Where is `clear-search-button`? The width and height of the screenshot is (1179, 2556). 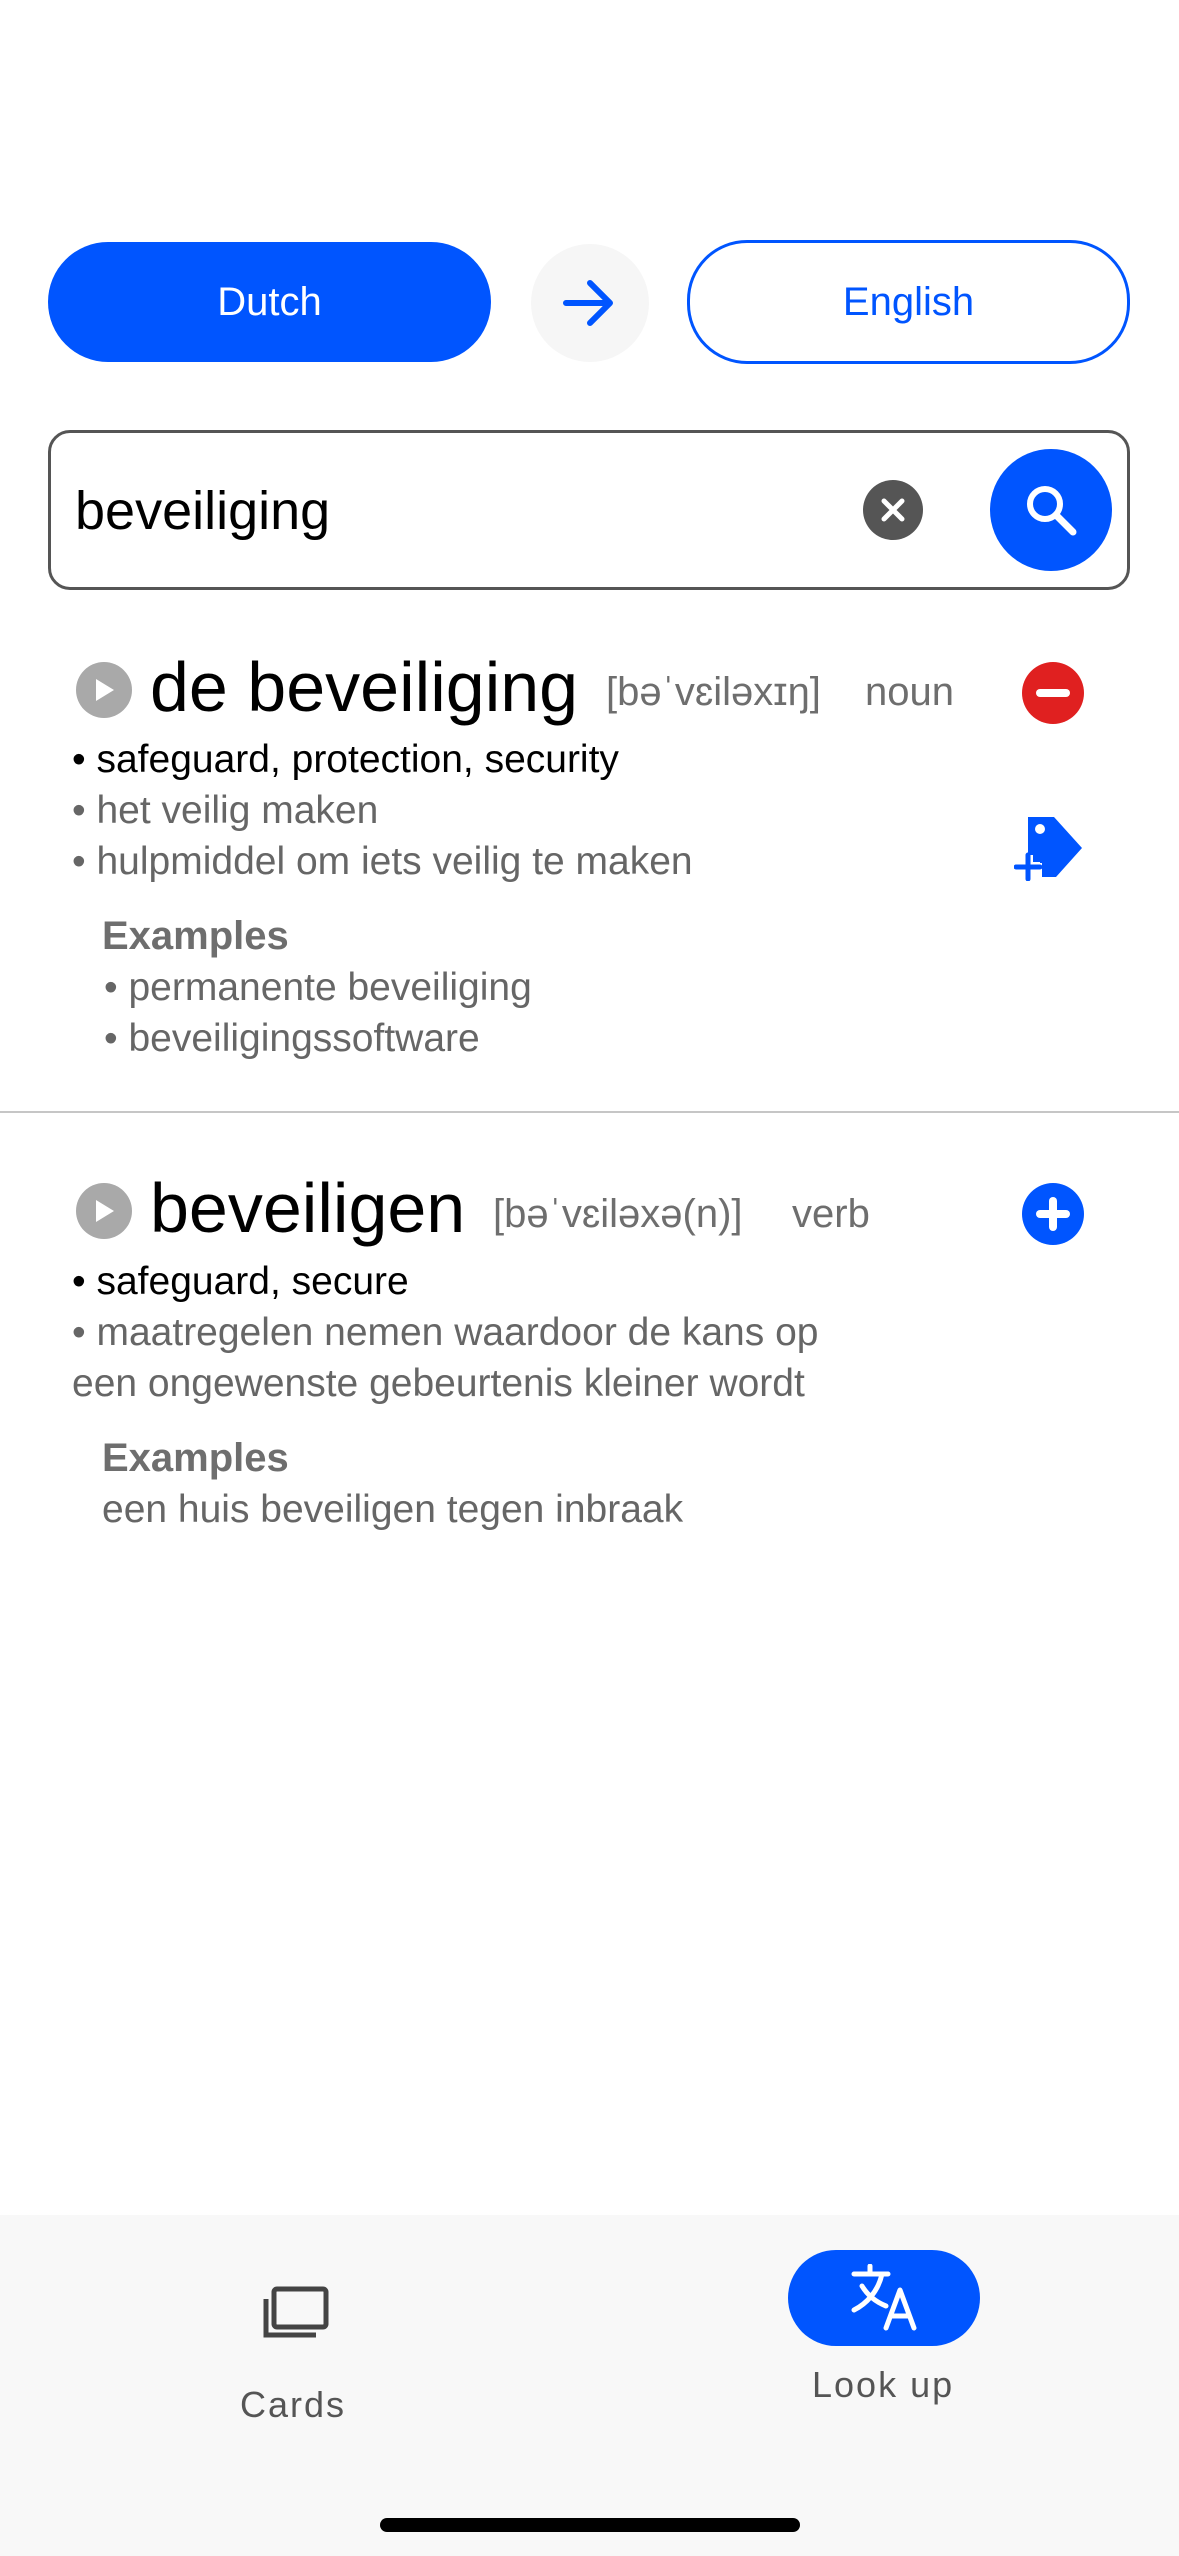 clear-search-button is located at coordinates (893, 510).